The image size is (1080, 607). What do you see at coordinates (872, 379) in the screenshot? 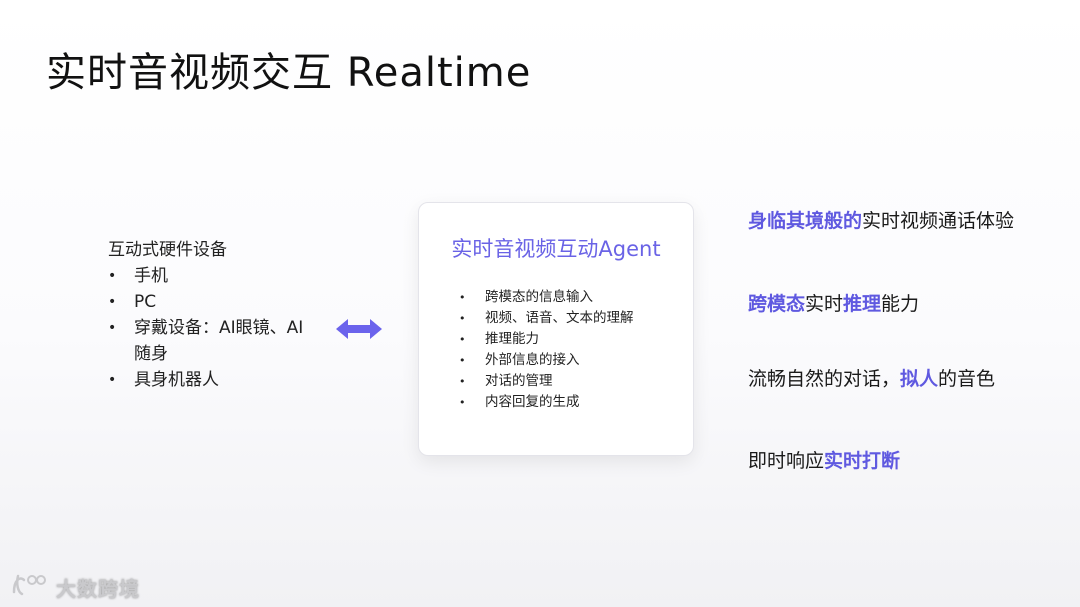
I see `feature-natural-dialogue: 流畅自然的对话，拟人的音色` at bounding box center [872, 379].